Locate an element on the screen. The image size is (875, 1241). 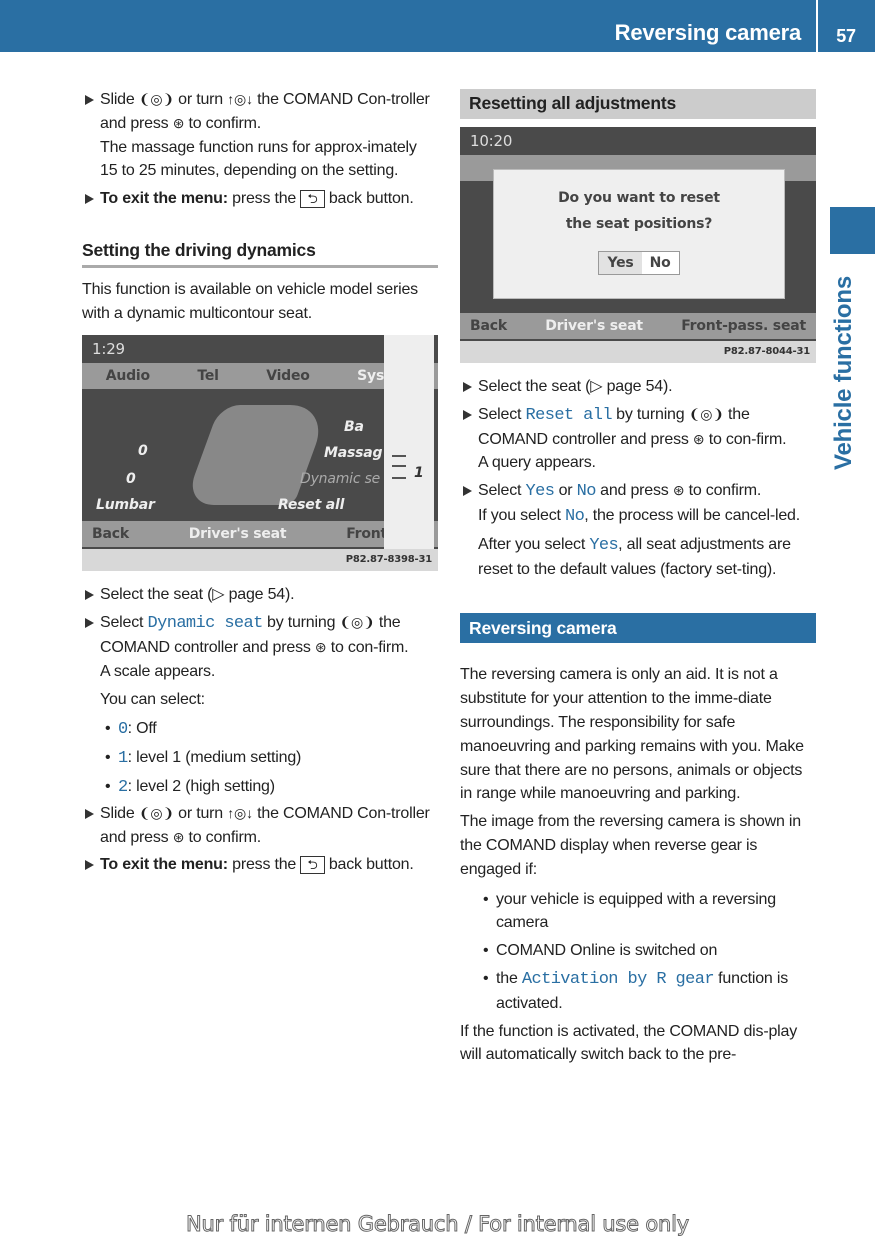
text: : level 1 (medium setting) is located at coordinates (214, 758).